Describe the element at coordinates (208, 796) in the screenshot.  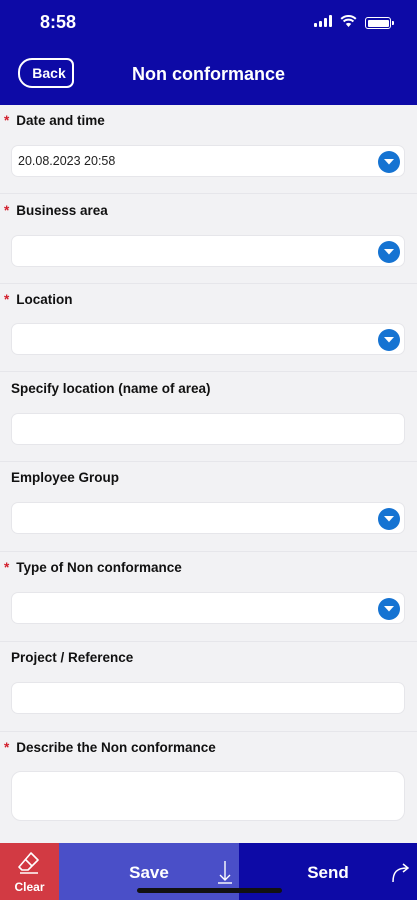
I see `describe-nonconformance-textarea` at that location.